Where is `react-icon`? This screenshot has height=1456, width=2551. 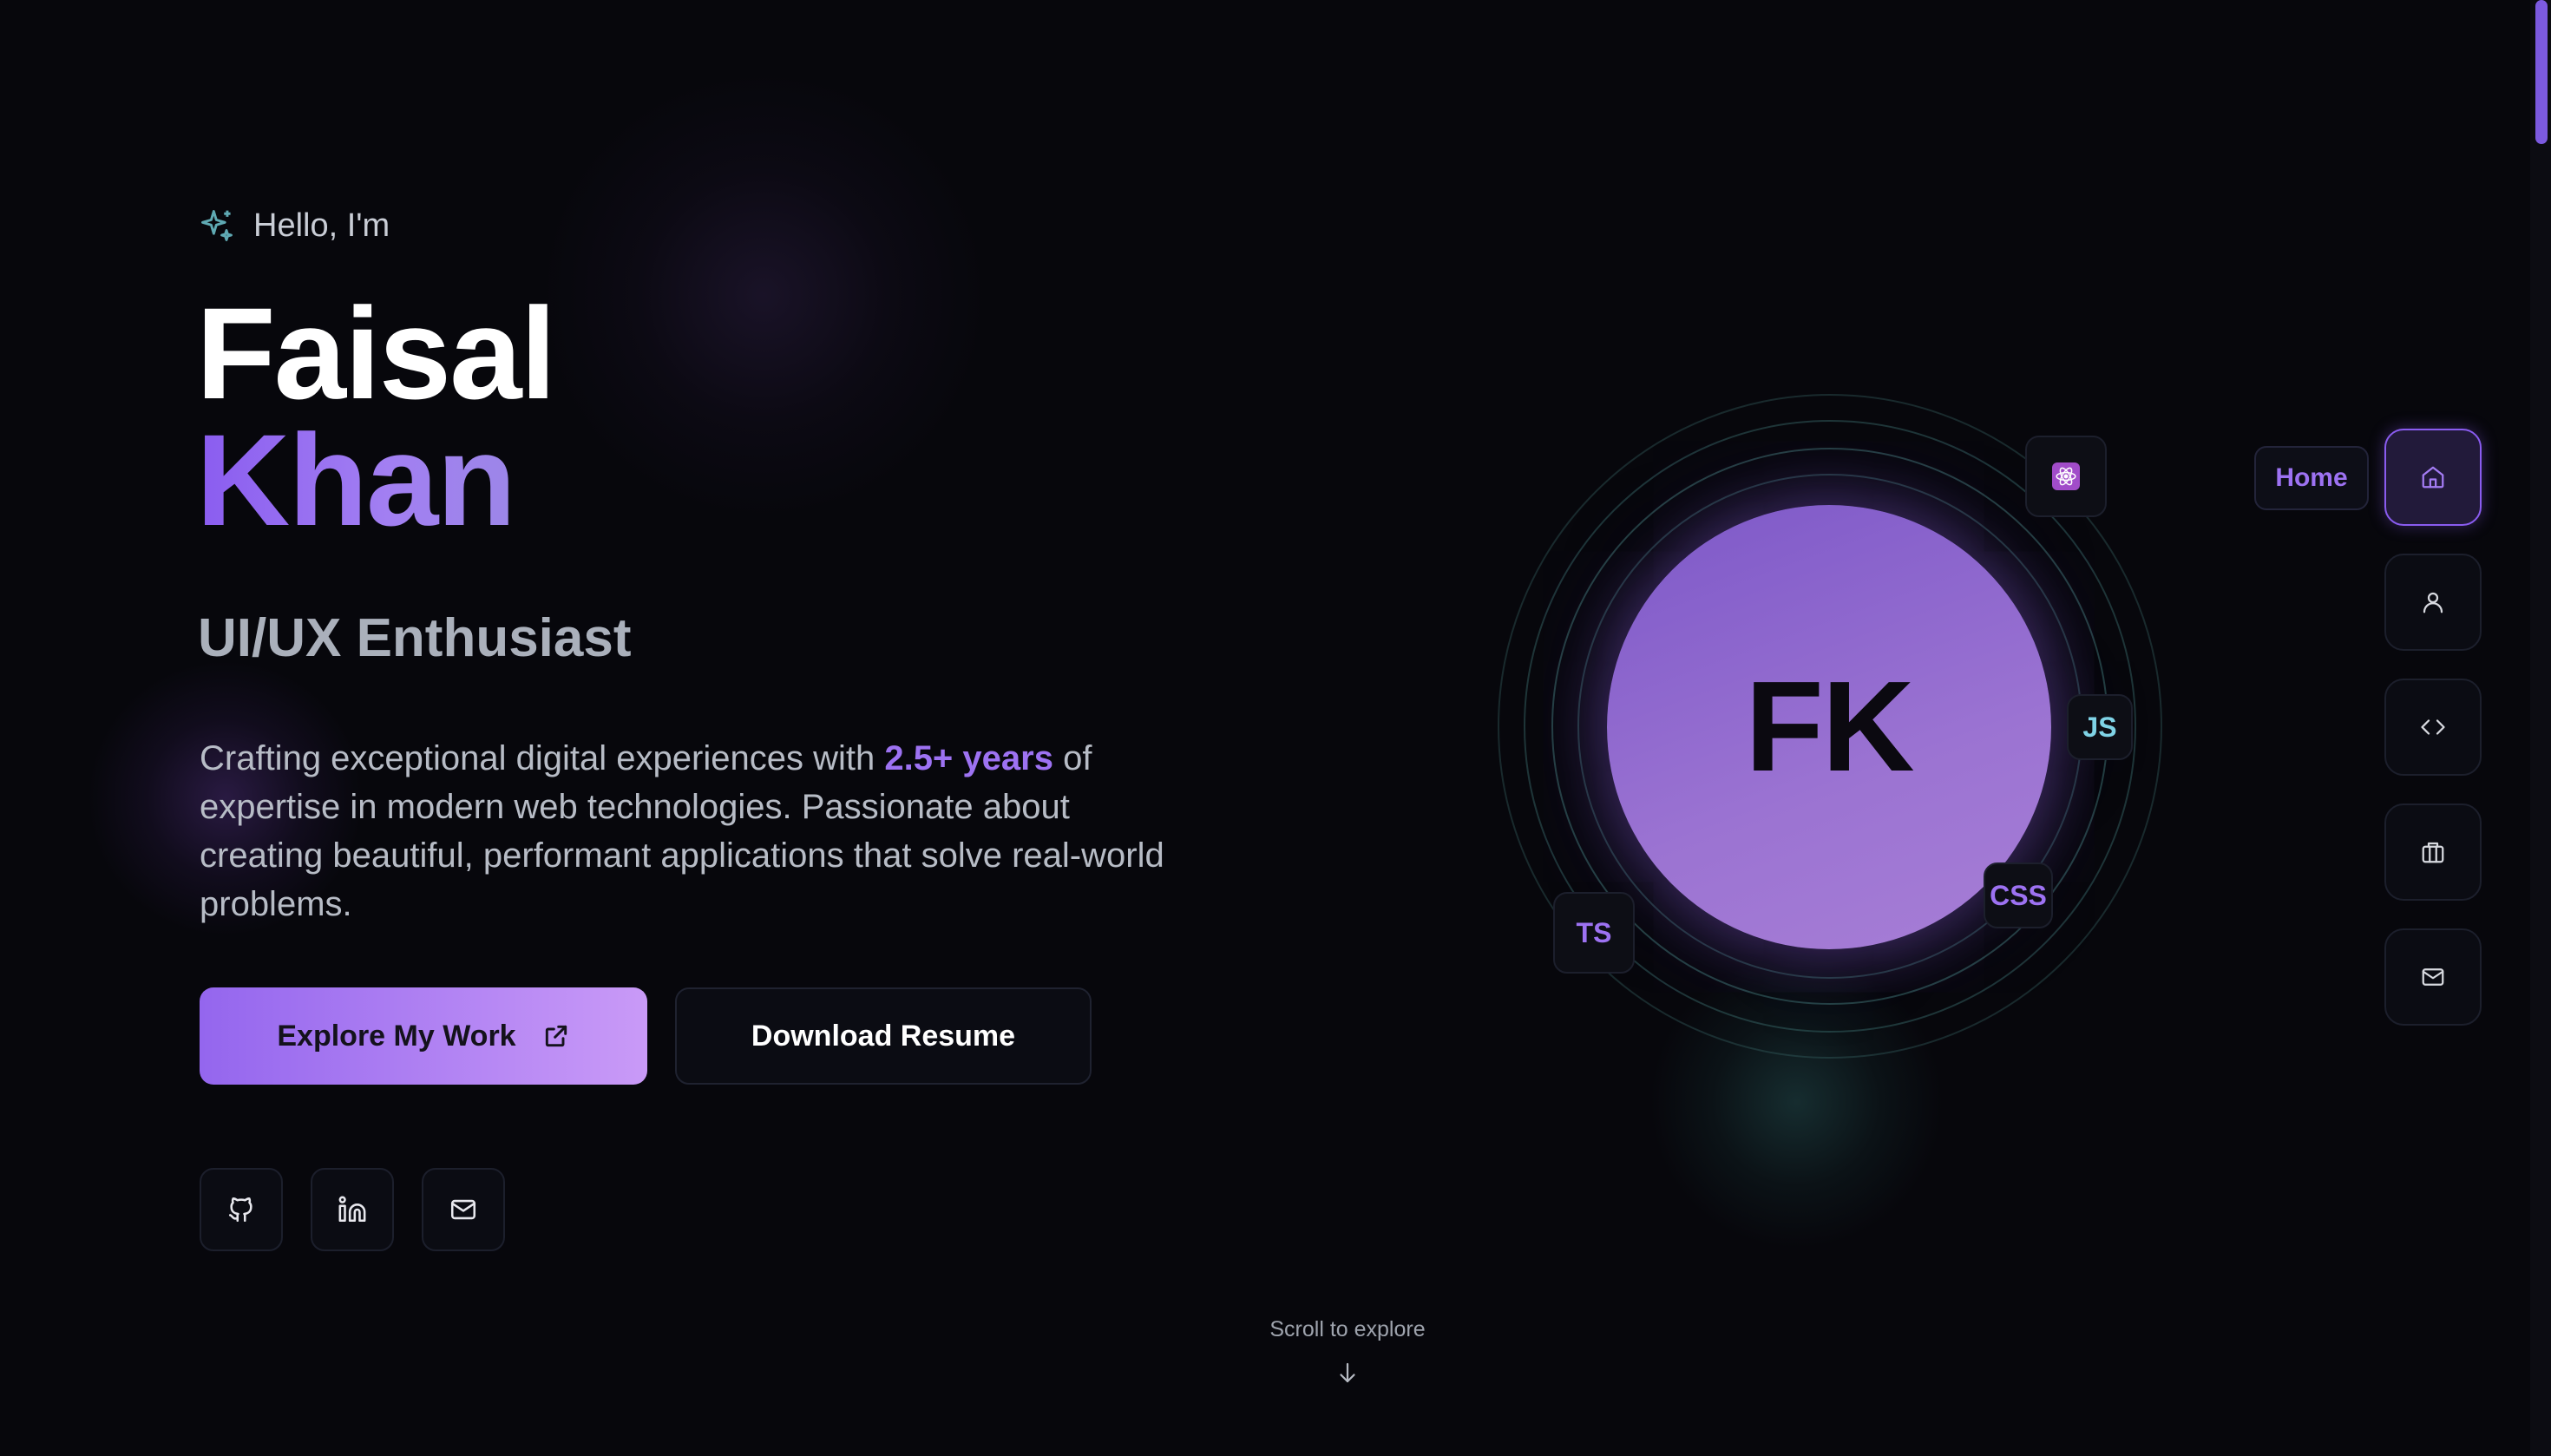
react-icon is located at coordinates (2066, 476).